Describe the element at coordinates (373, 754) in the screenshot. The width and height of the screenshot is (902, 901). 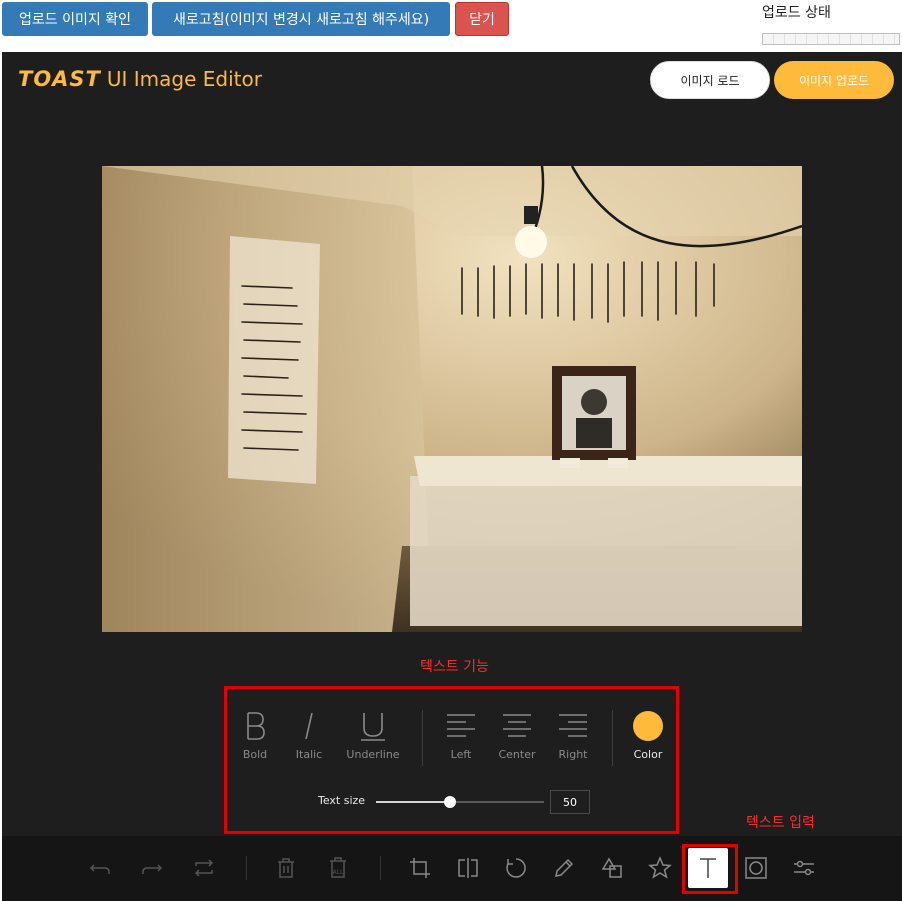
I see `underline-label: Underline` at that location.